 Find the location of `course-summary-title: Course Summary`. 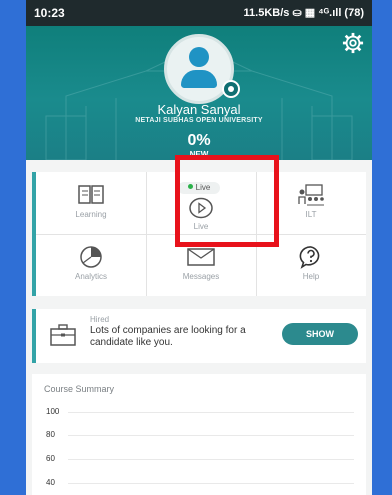

course-summary-title: Course Summary is located at coordinates (79, 389).